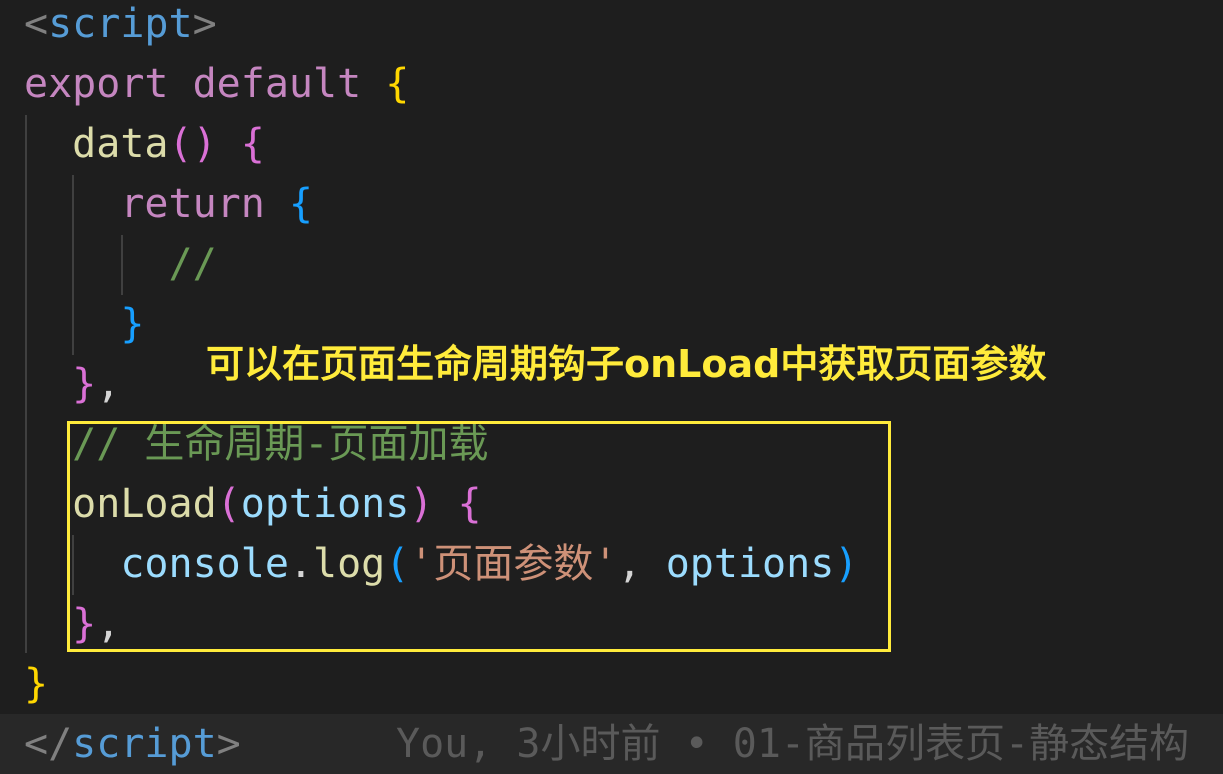  Describe the element at coordinates (192, 144) in the screenshot. I see `paren: ()` at that location.